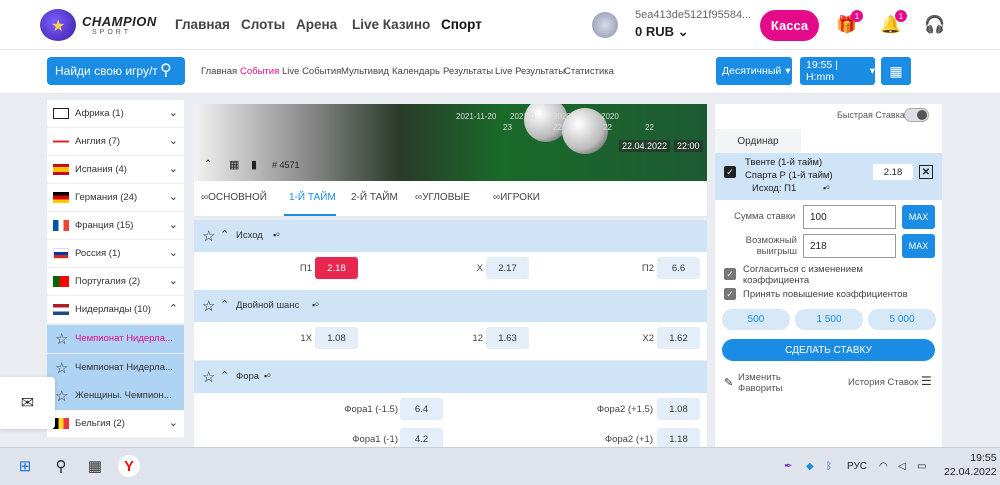  Describe the element at coordinates (589, 71) in the screenshot. I see `subnav-statistics: Статистика` at that location.